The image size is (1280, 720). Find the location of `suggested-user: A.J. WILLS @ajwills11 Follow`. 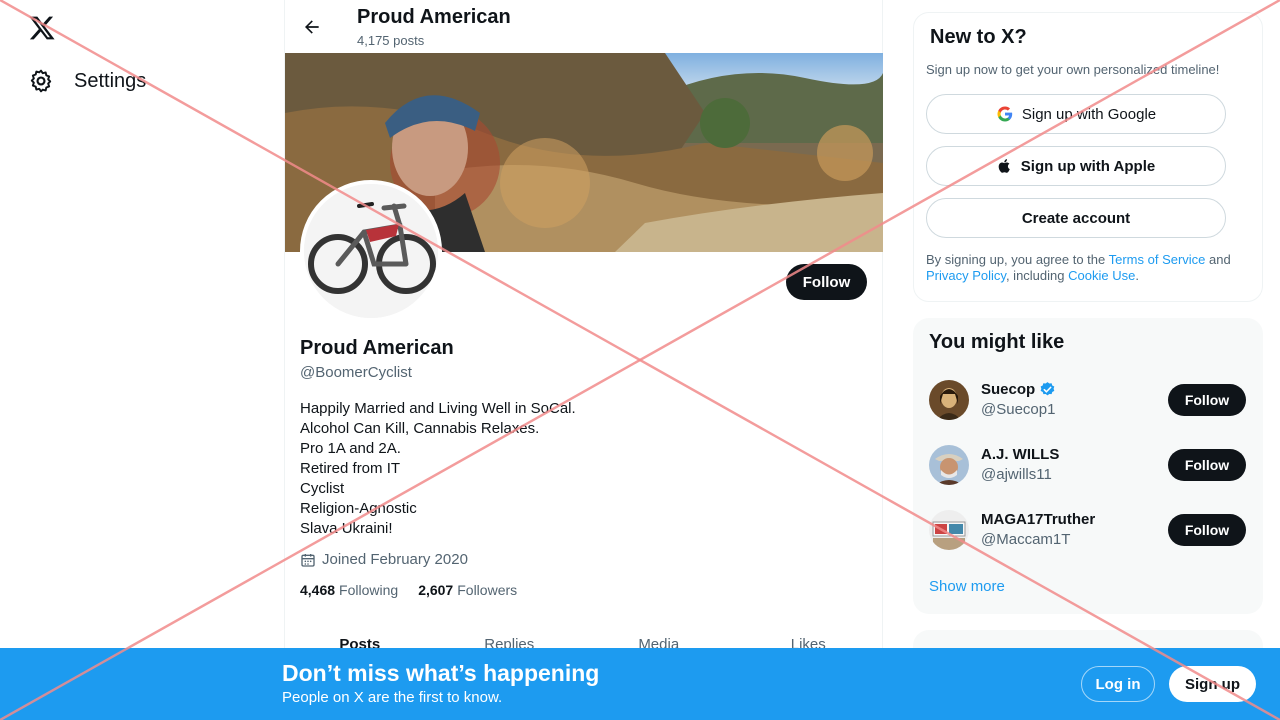

suggested-user: A.J. WILLS @ajwills11 Follow is located at coordinates (1088, 465).